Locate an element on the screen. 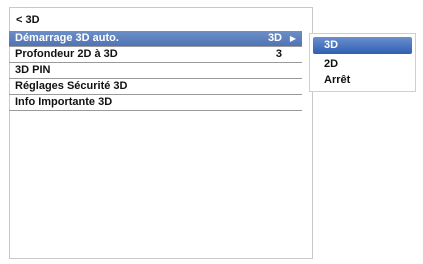 The width and height of the screenshot is (423, 264). menu-item-value: 3D is located at coordinates (274, 38).